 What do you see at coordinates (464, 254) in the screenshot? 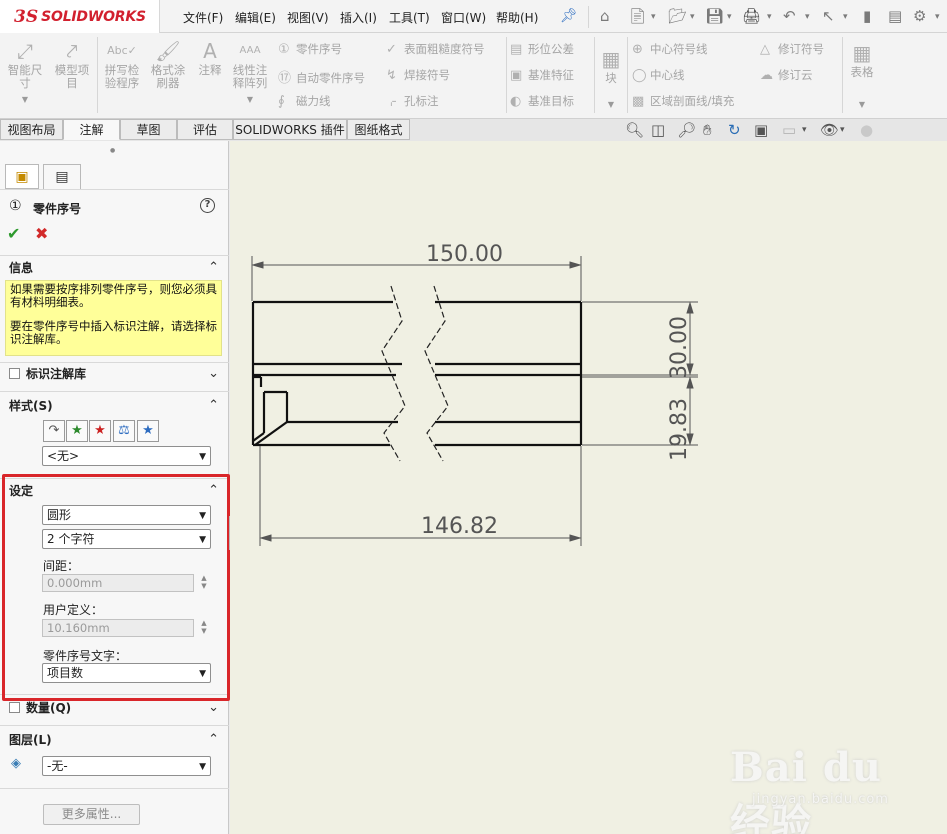
I see `dimension-top-value: 150.00` at bounding box center [464, 254].